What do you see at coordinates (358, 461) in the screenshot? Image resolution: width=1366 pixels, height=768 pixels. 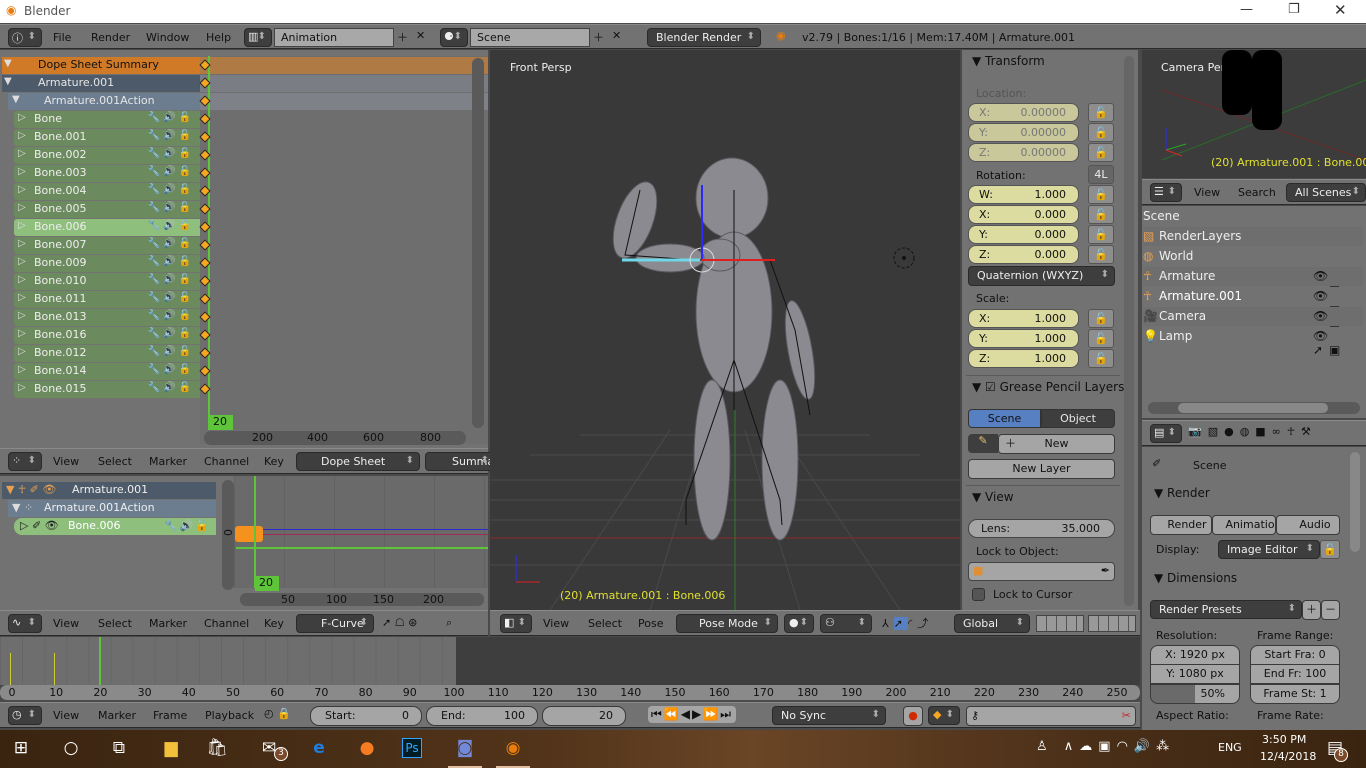 I see `dopesheet-mode-dropdown: Dope Sheet` at bounding box center [358, 461].